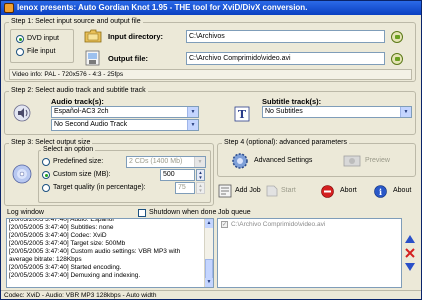 Image resolution: width=422 pixels, height=300 pixels. Describe the element at coordinates (99, 187) in the screenshot. I see `target-quality-label: Target quality (in percentage):` at that location.